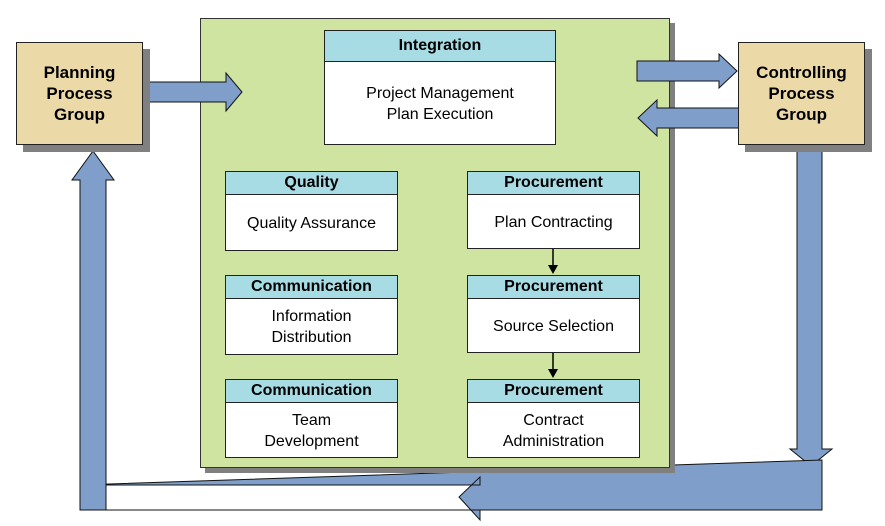  I want to click on process-contract-administration: Procurement Contract Administration, so click(553, 418).